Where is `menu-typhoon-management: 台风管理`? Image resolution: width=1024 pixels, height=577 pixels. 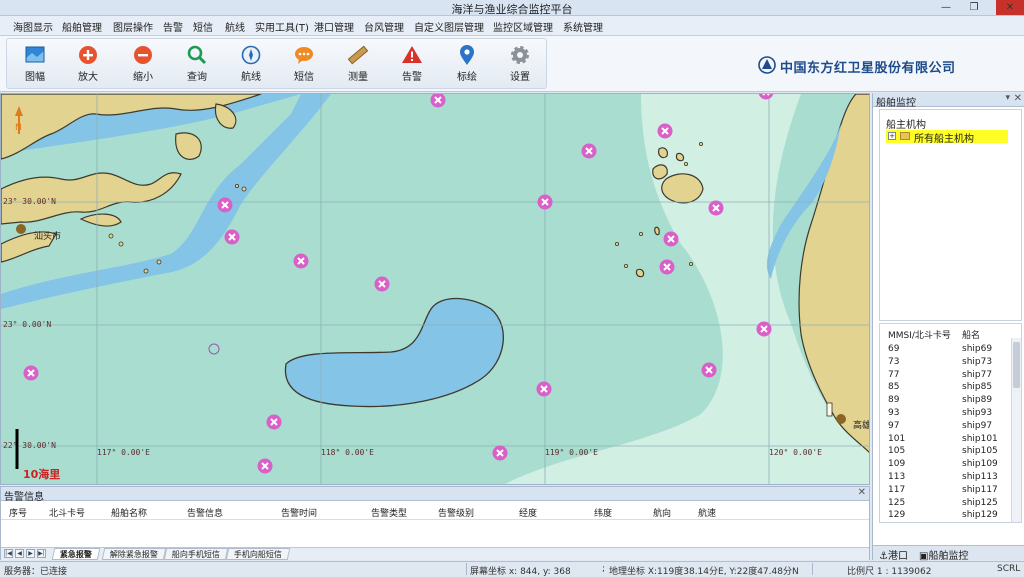
menu-typhoon-management: 台风管理 is located at coordinates (384, 26).